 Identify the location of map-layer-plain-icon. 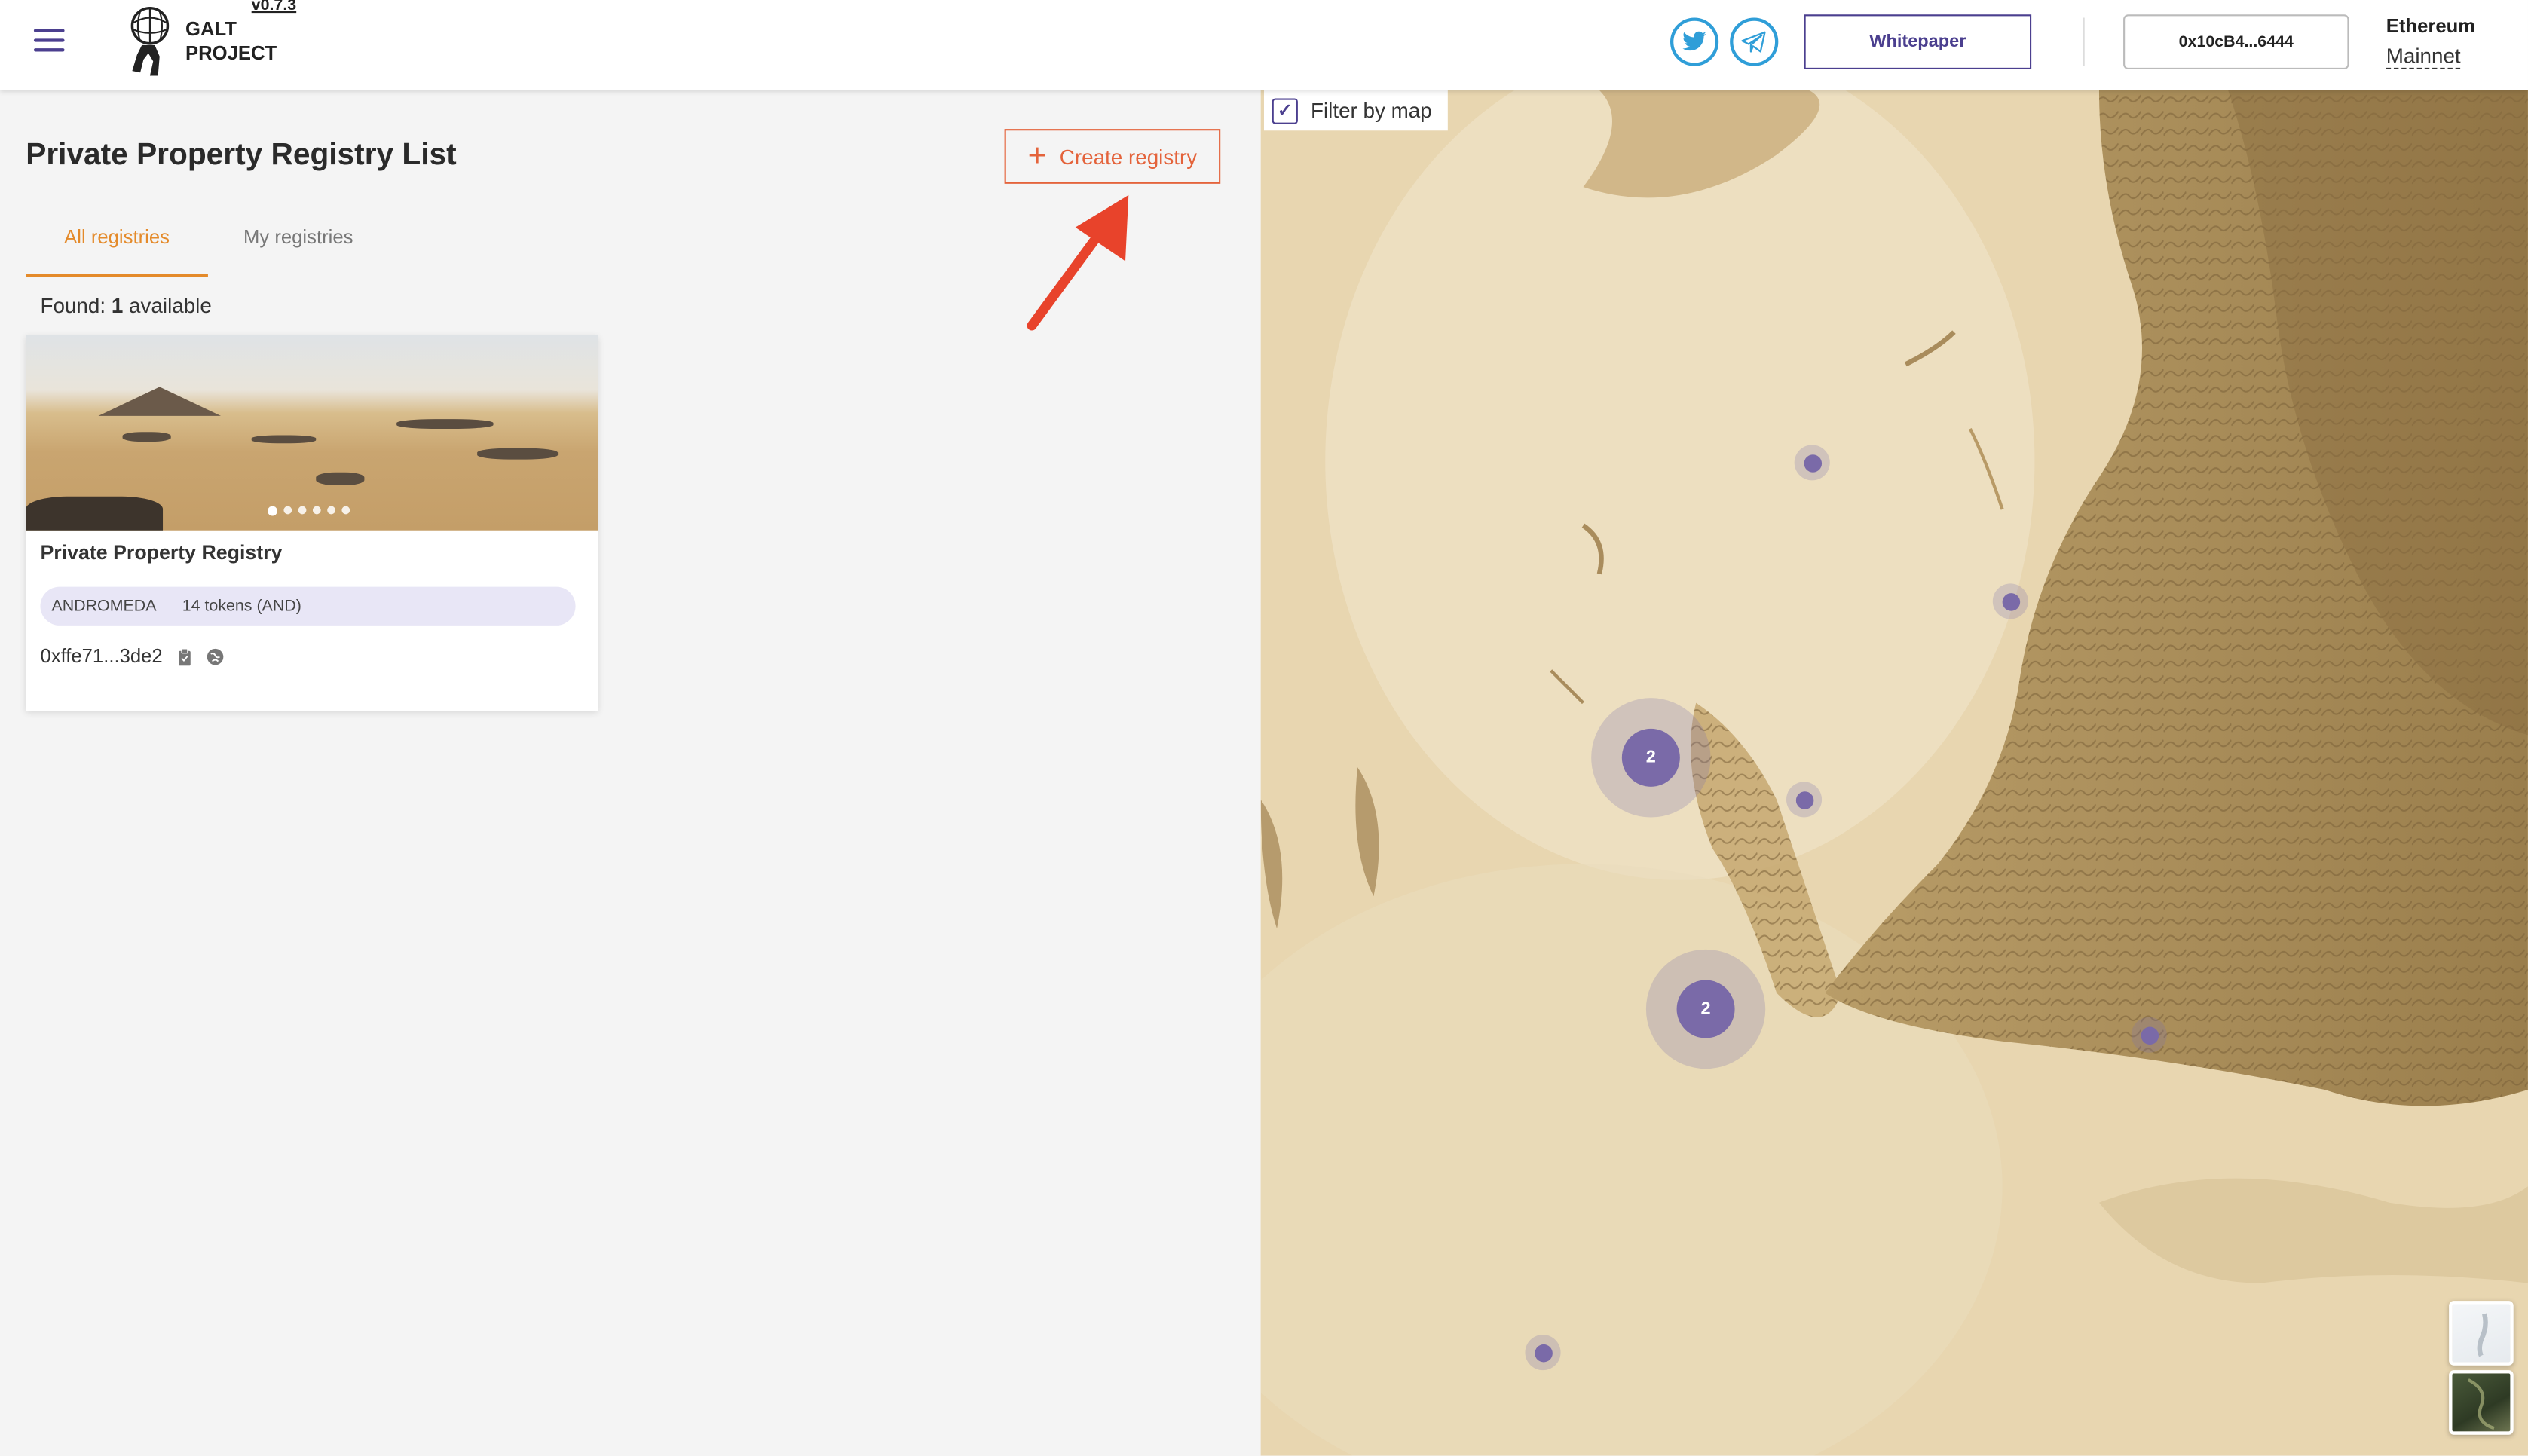
(2482, 1335).